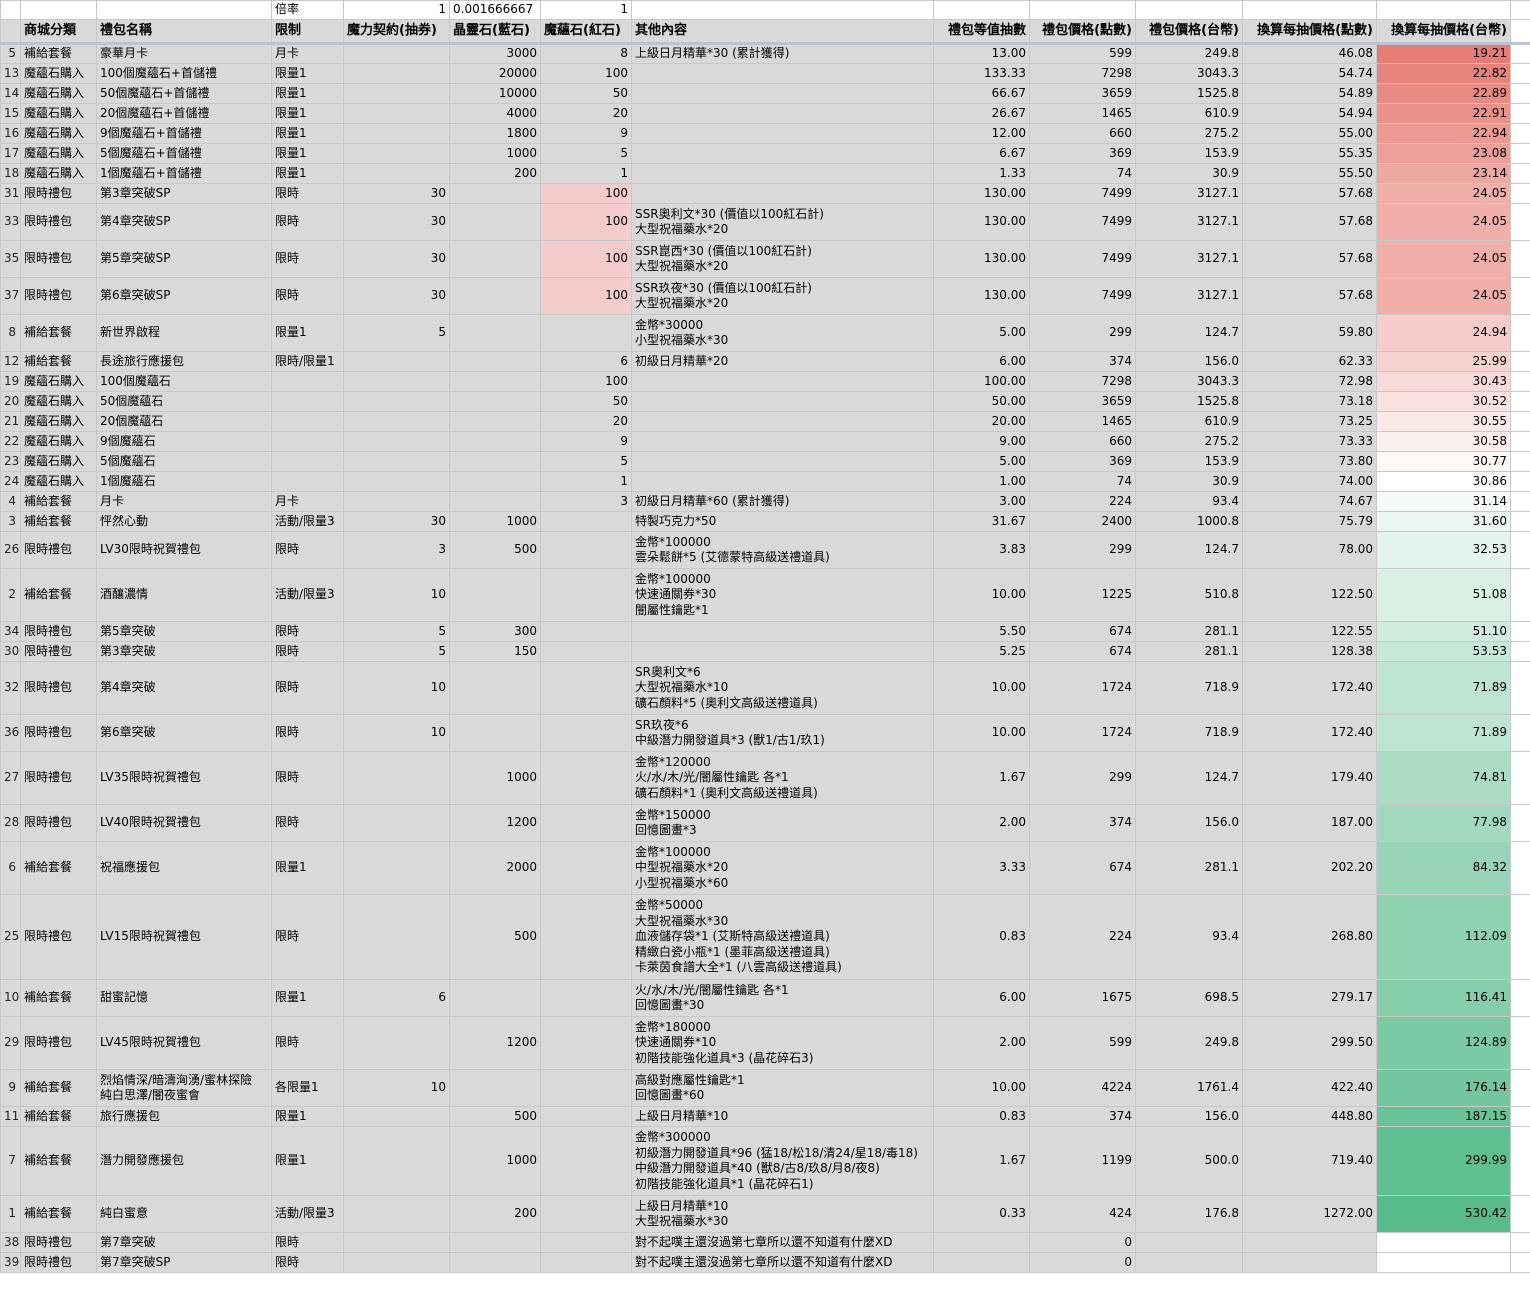 This screenshot has height=1306, width=1530. I want to click on per-pull-points-cell: 78.00, so click(1309, 550).